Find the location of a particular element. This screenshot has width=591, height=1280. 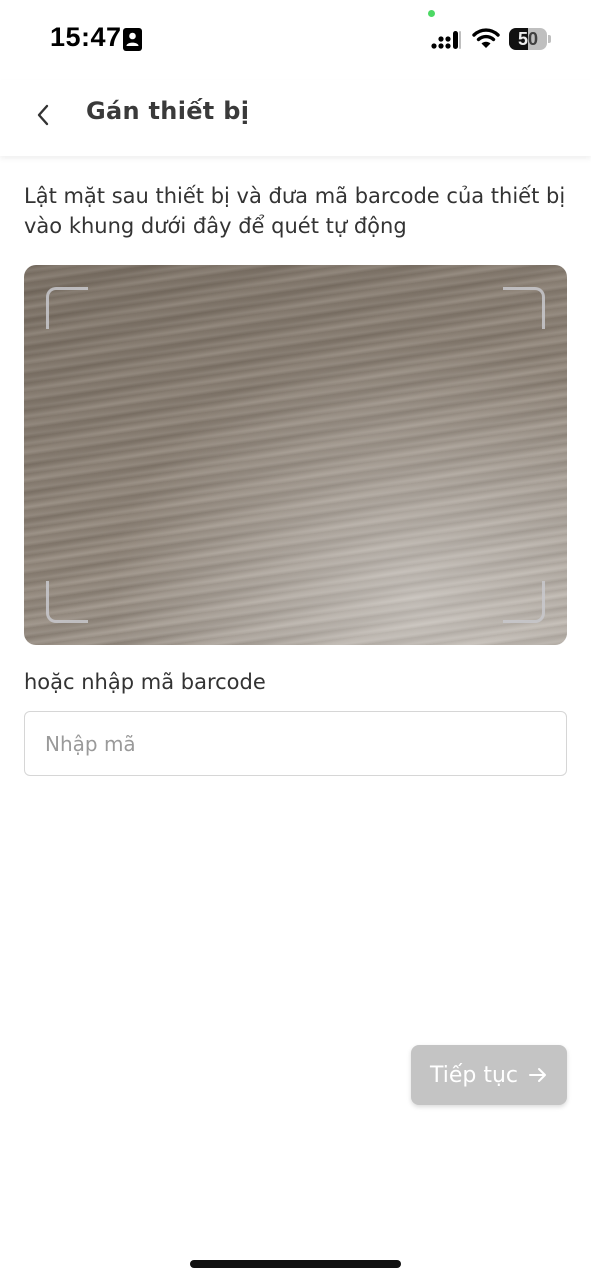

privacy-indicator-dot is located at coordinates (431, 13).